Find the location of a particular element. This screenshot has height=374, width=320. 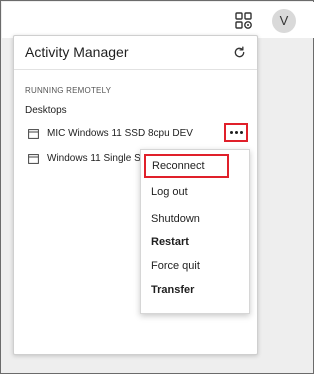

menu-item-label: Restart is located at coordinates (170, 242).